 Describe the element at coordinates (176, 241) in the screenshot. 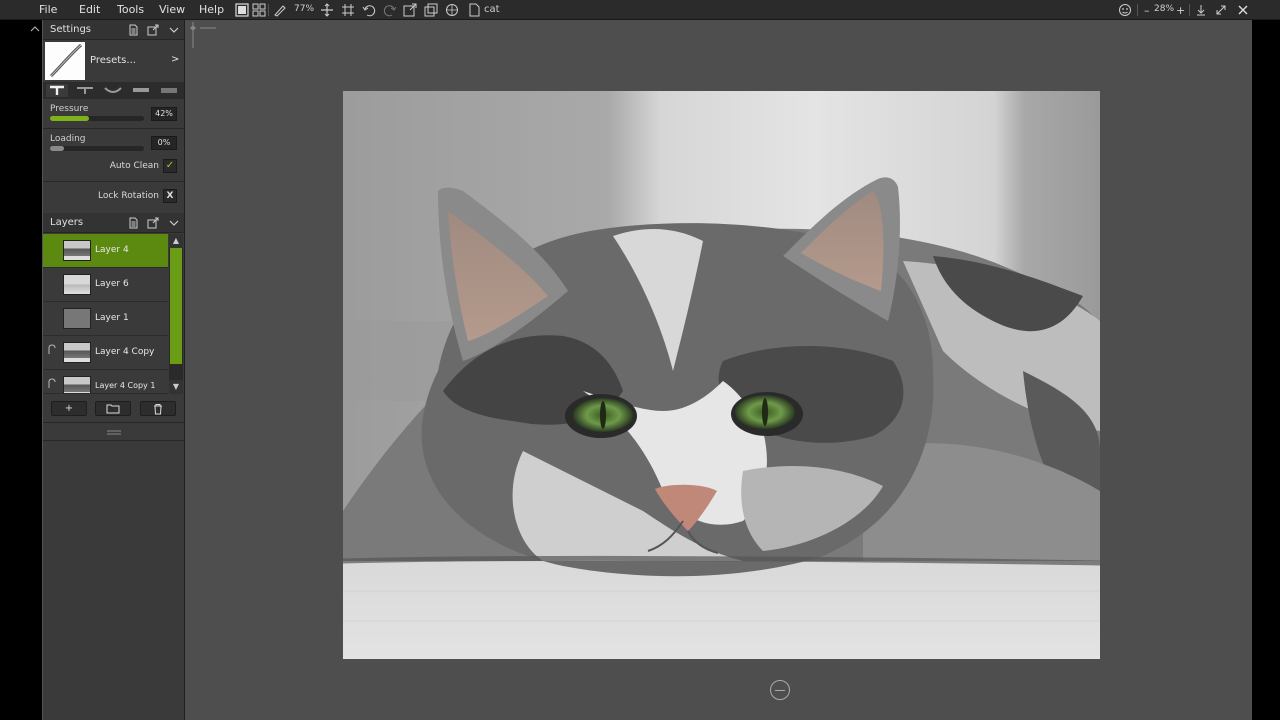

I see `scroll-up-icon: ▲` at that location.